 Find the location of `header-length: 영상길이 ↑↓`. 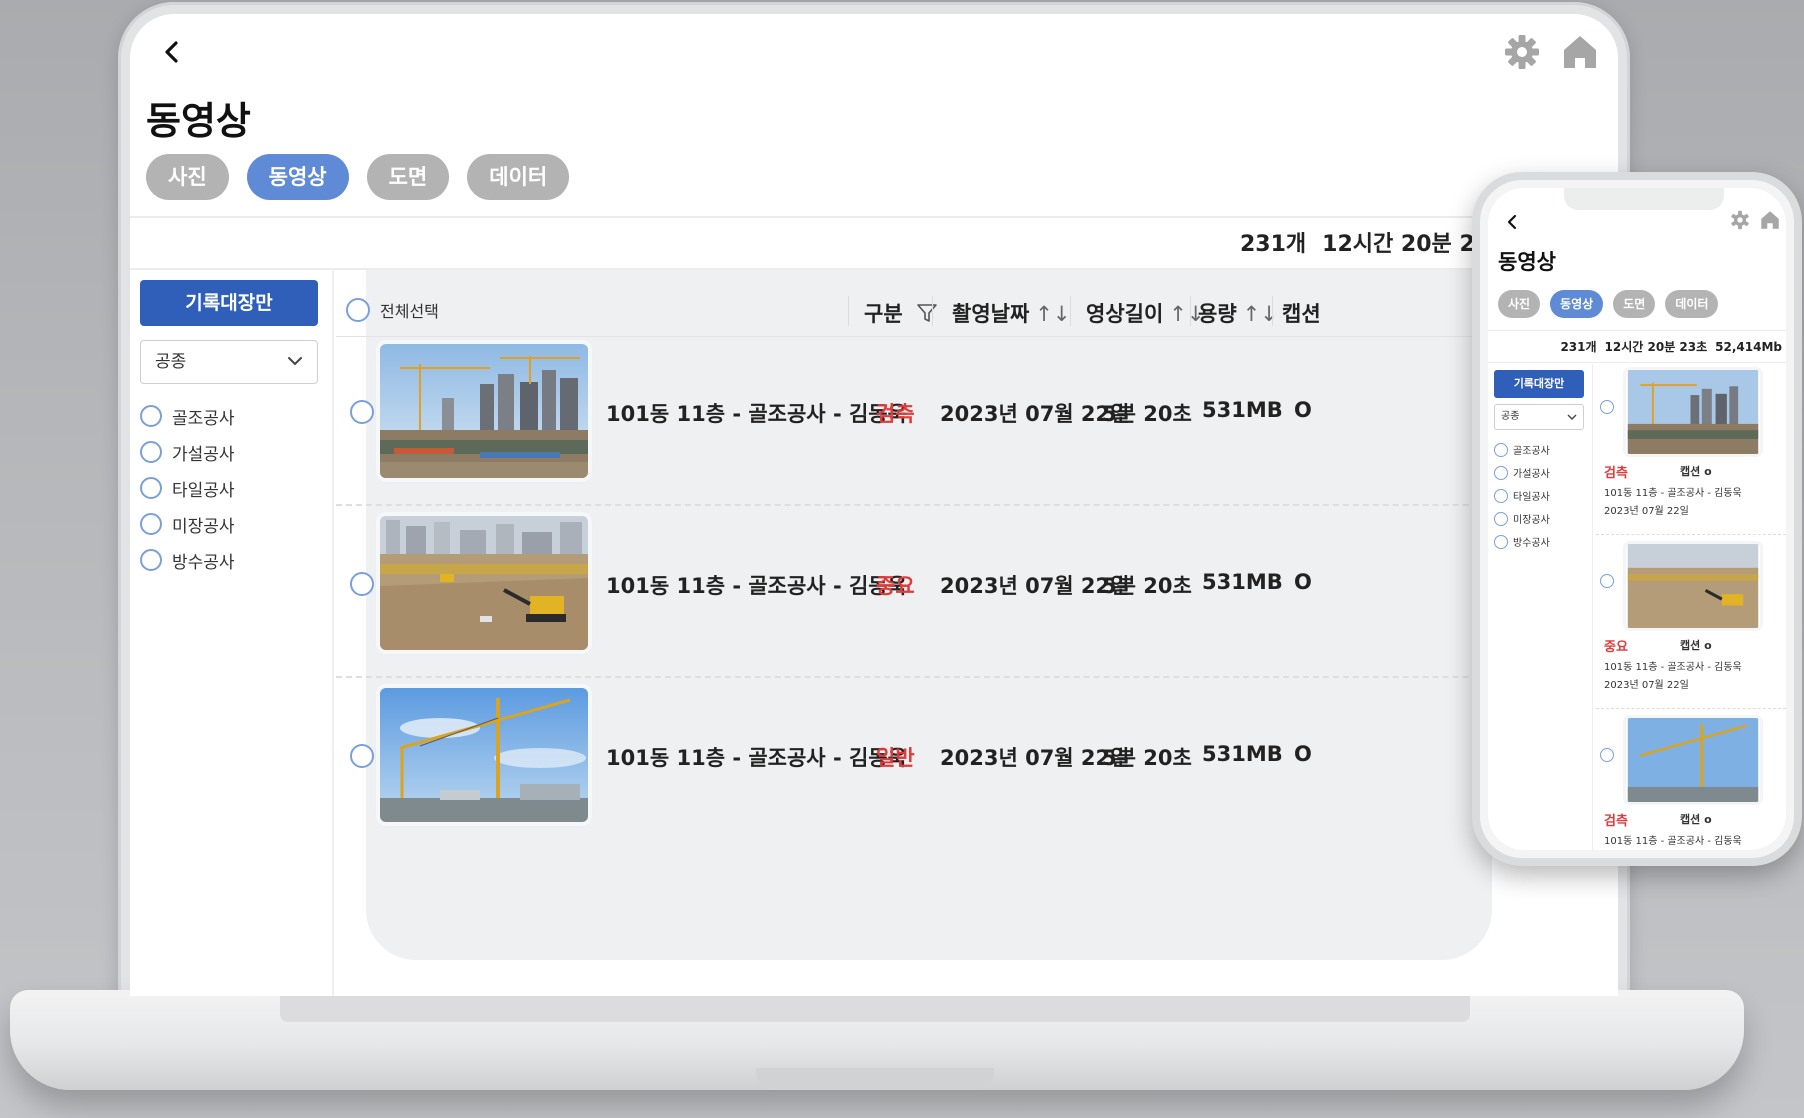

header-length: 영상길이 ↑↓ is located at coordinates (1145, 313).